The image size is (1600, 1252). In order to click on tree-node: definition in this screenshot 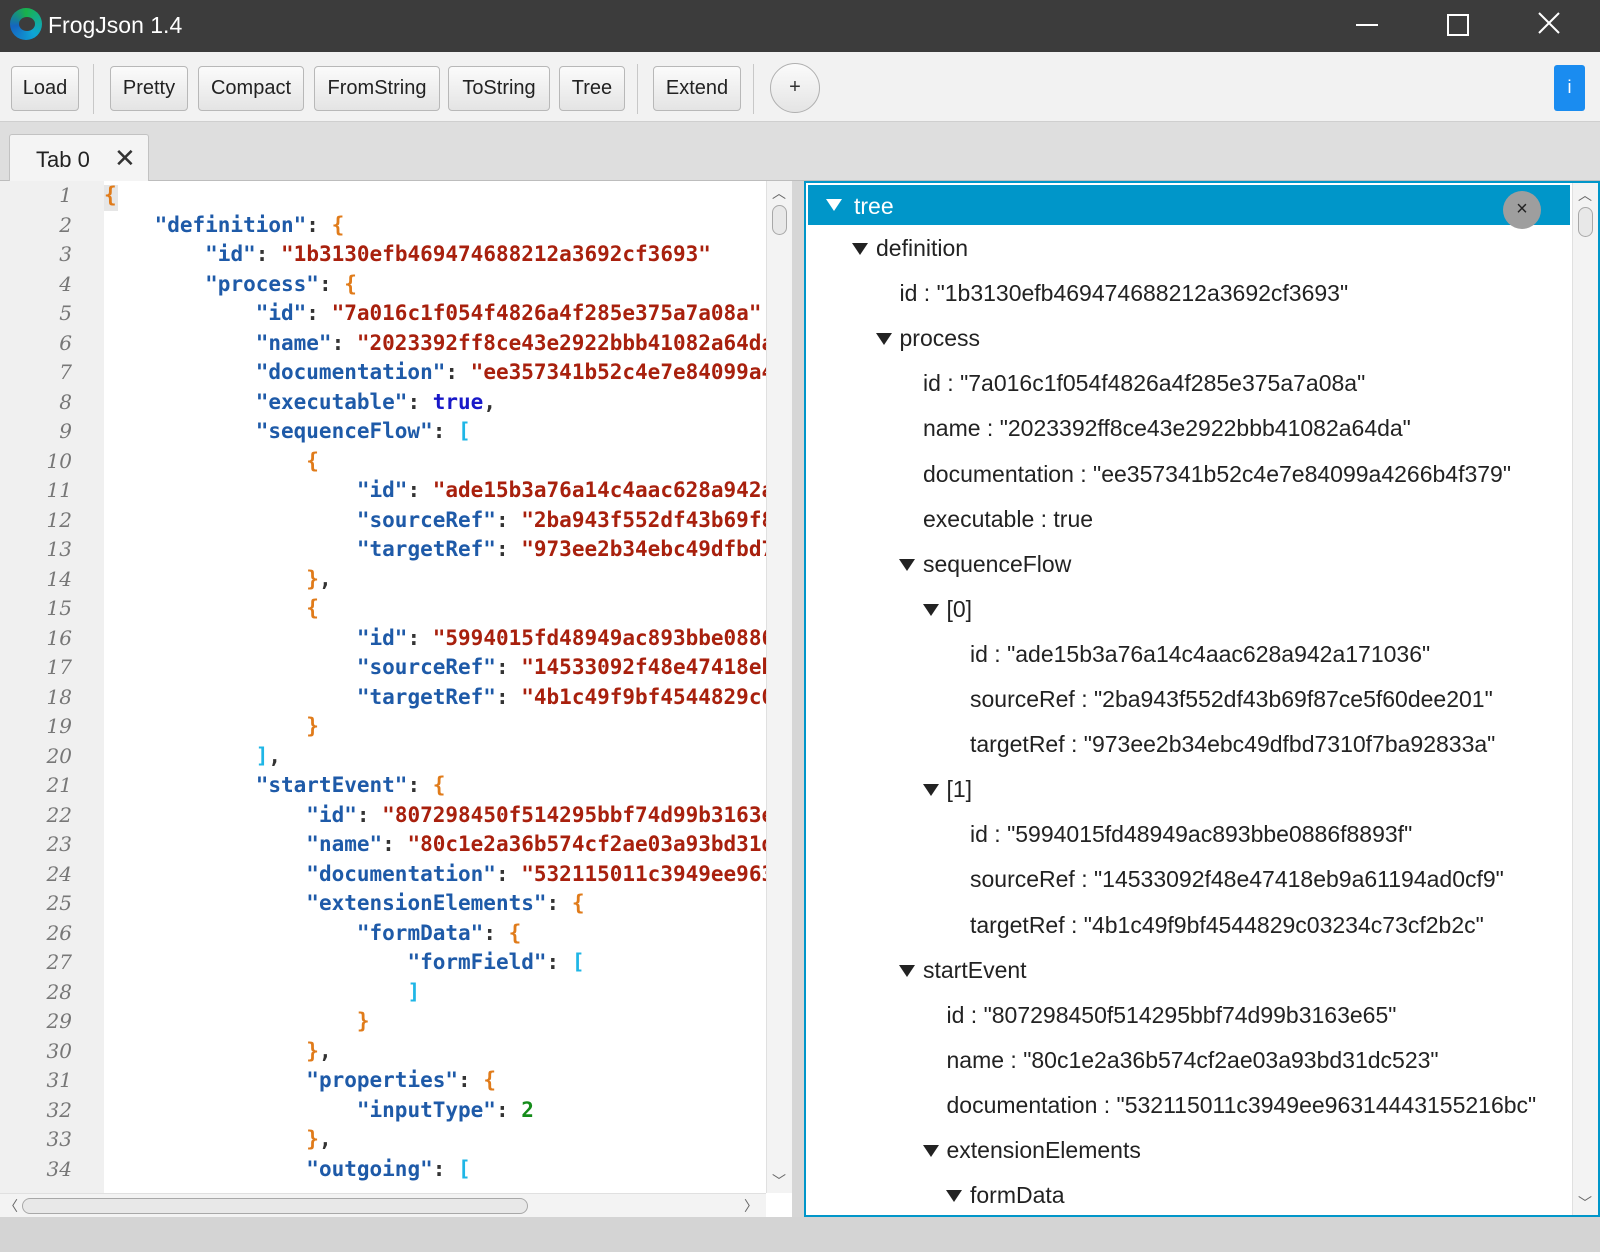, I will do `click(922, 248)`.